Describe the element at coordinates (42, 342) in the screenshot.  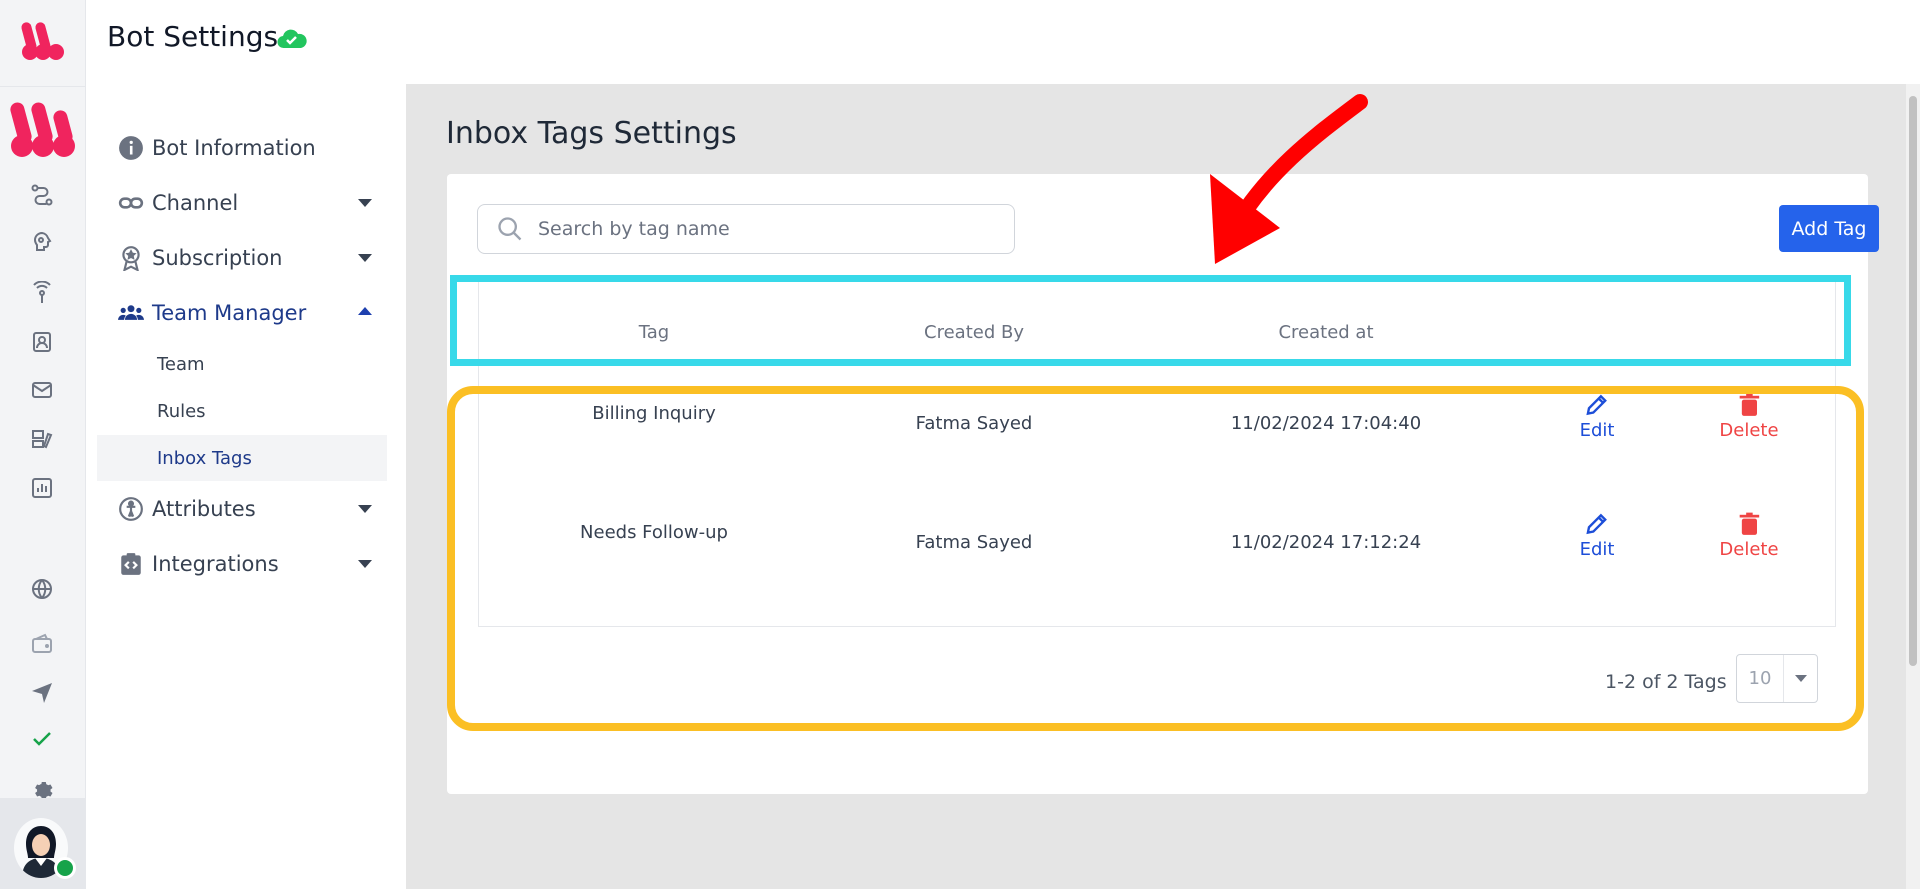
I see `contacts-icon` at that location.